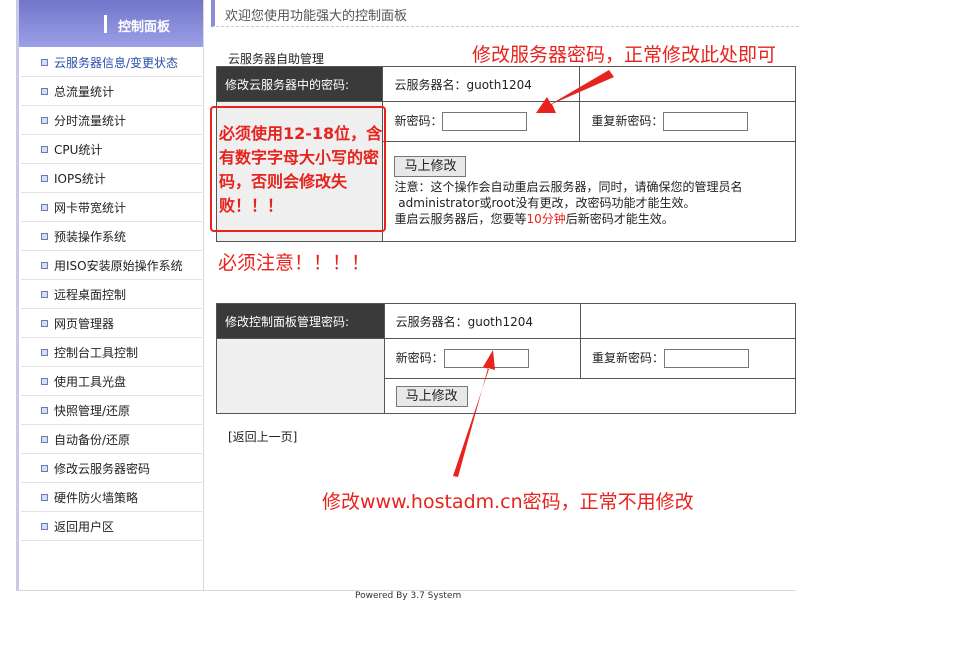 The height and width of the screenshot is (656, 965). Describe the element at coordinates (575, 91) in the screenshot. I see `arrow-top-icon` at that location.